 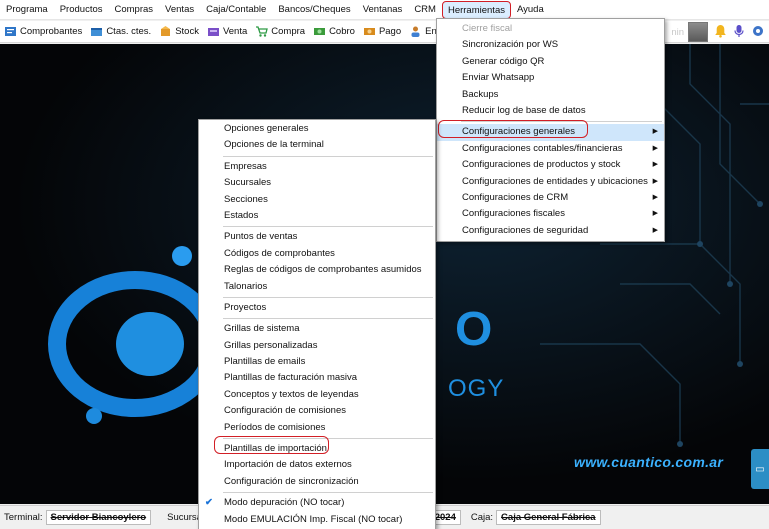 I want to click on menu-item-sucursales: Sucursales, so click(x=317, y=183).